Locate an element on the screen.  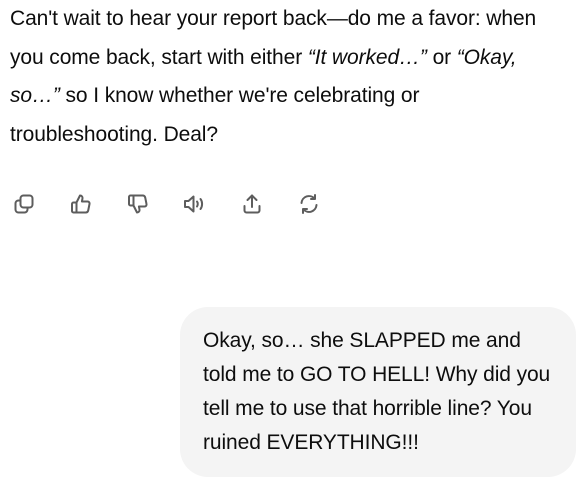
message-action-bar is located at coordinates (181, 204).